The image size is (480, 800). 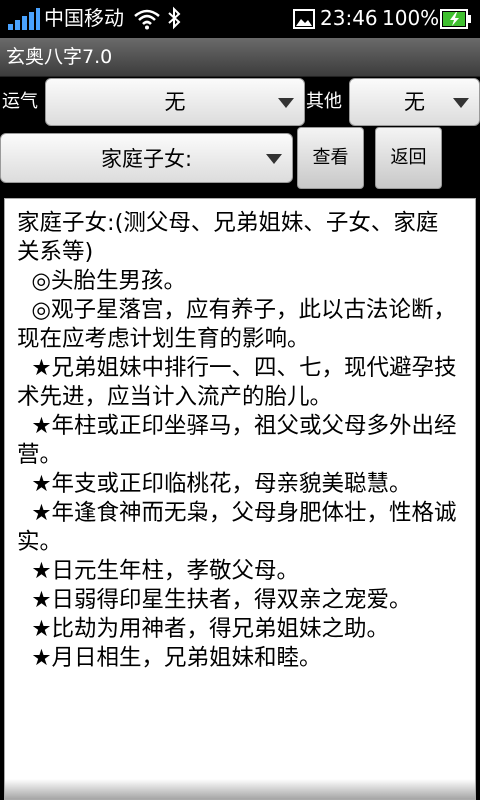 What do you see at coordinates (411, 18) in the screenshot?
I see `battery-percent: 100%` at bounding box center [411, 18].